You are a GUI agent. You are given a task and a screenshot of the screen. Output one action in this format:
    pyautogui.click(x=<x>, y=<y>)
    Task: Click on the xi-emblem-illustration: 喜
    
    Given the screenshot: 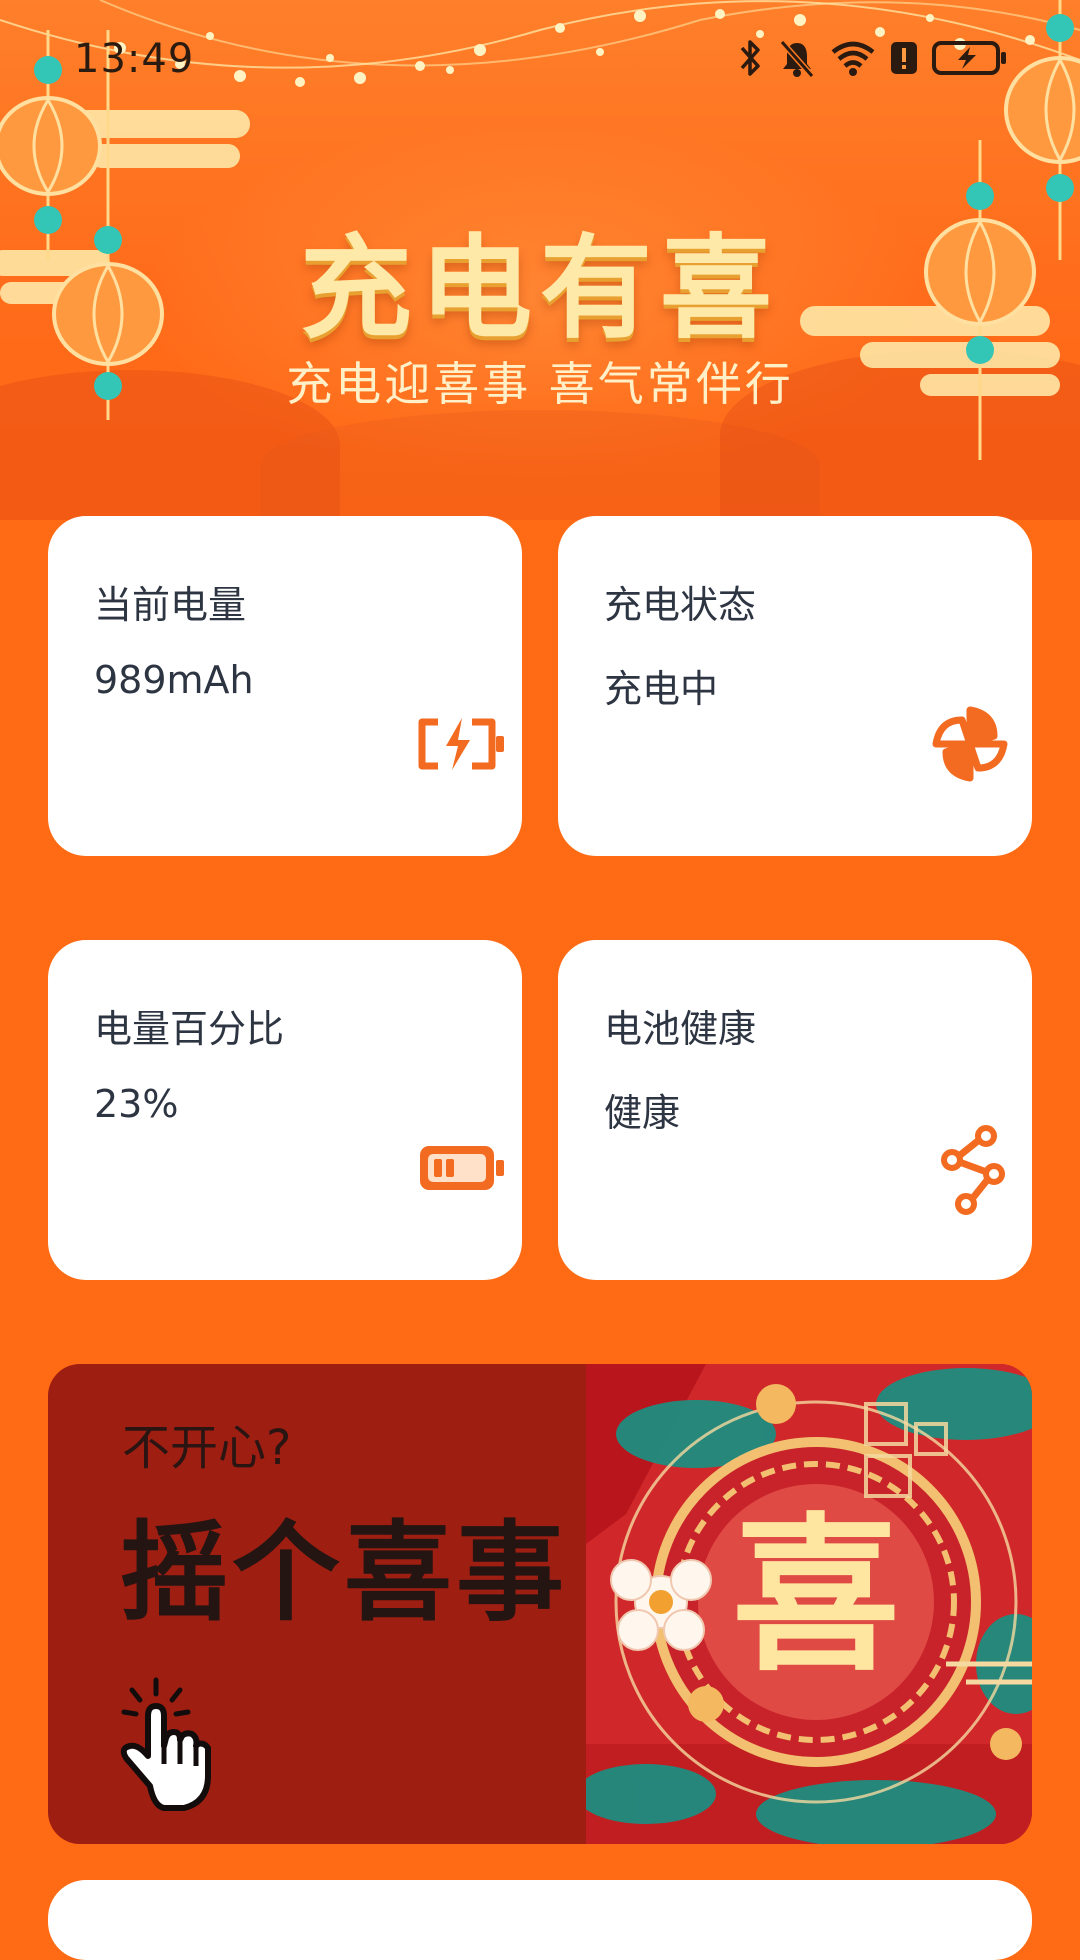 What is the action you would take?
    pyautogui.click(x=809, y=1604)
    